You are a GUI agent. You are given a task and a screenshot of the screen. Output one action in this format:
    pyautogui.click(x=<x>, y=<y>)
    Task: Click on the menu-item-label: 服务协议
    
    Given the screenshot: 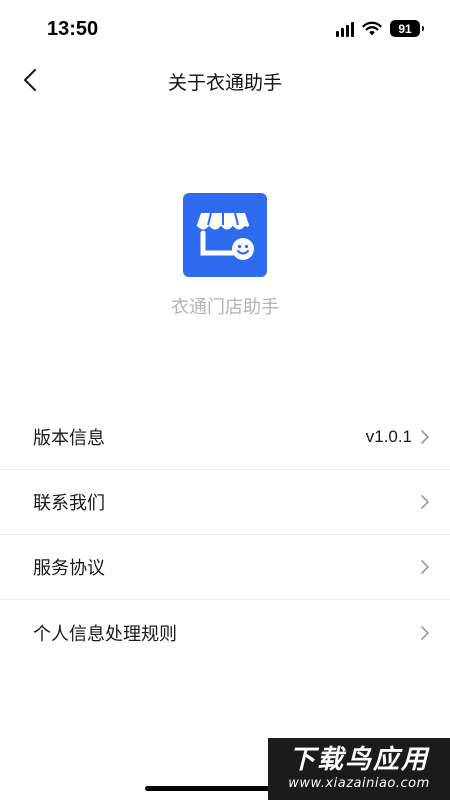 What is the action you would take?
    pyautogui.click(x=69, y=568)
    